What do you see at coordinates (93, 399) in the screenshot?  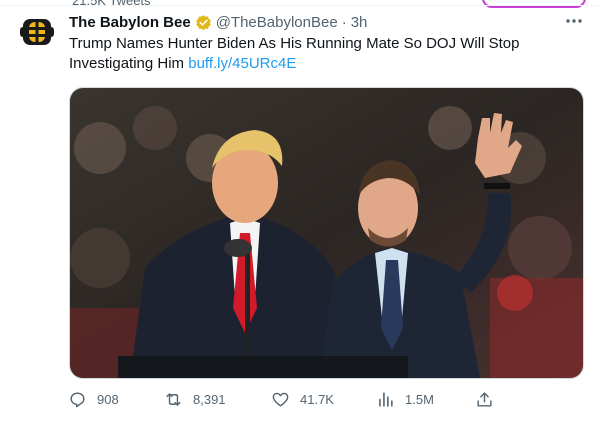 I see `reply-button: 908` at bounding box center [93, 399].